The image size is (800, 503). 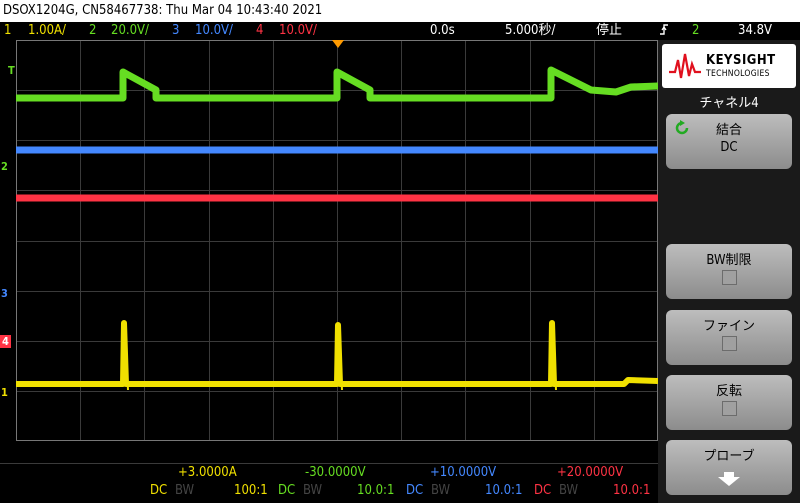 I want to click on ch4-offset: +20.0000V, so click(x=590, y=472).